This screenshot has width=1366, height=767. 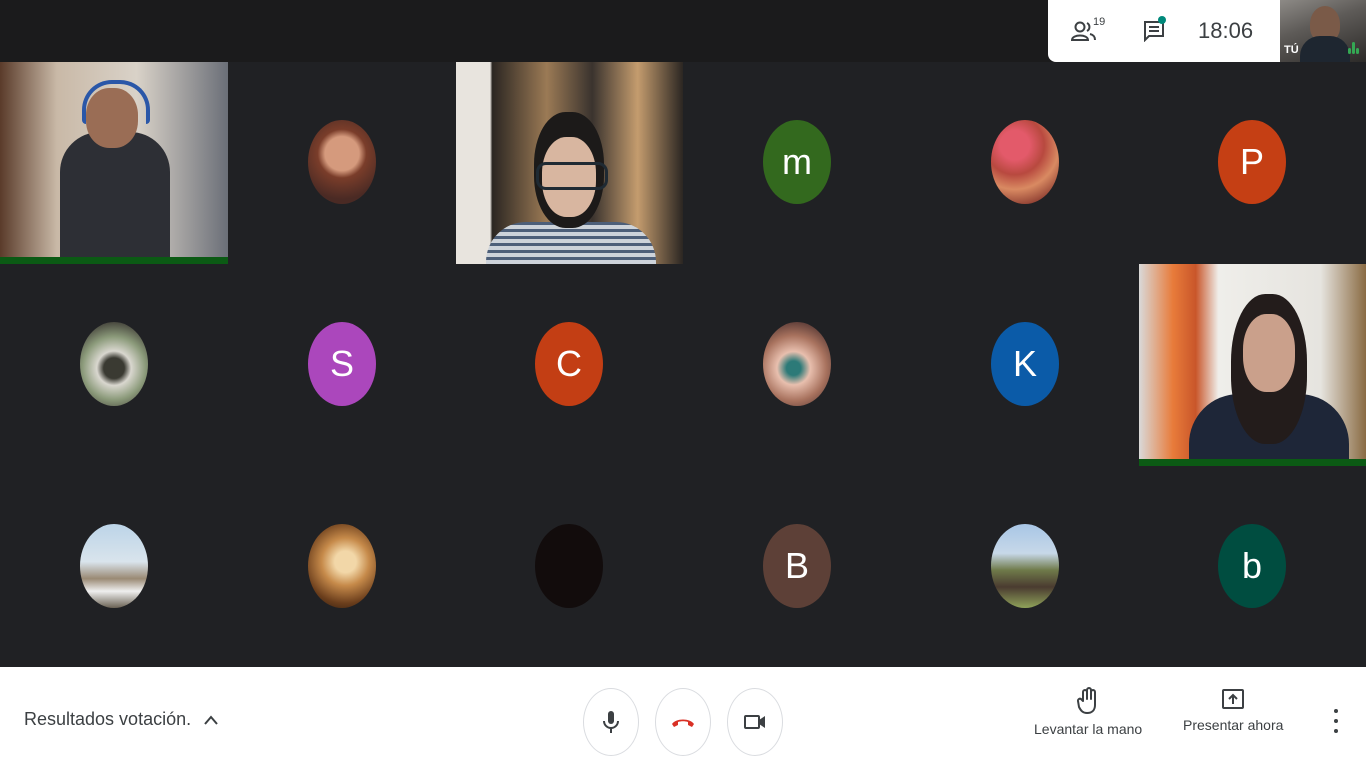 What do you see at coordinates (115, 198) in the screenshot?
I see `participant-figure` at bounding box center [115, 198].